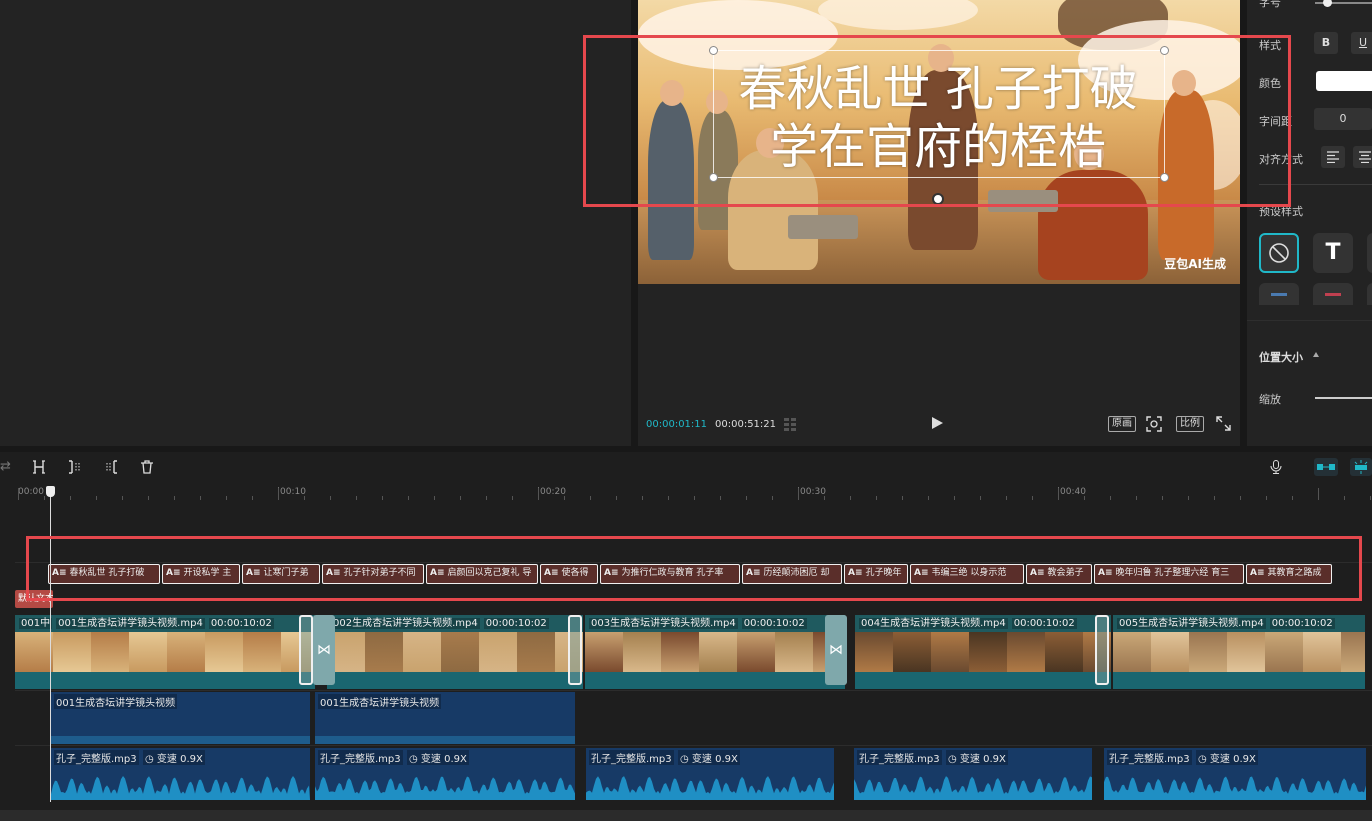 The width and height of the screenshot is (1372, 821). What do you see at coordinates (686, 493) in the screenshot?
I see `timeline-ruler: 00:00 |00:10 |00:20 |00:30 |00:40` at bounding box center [686, 493].